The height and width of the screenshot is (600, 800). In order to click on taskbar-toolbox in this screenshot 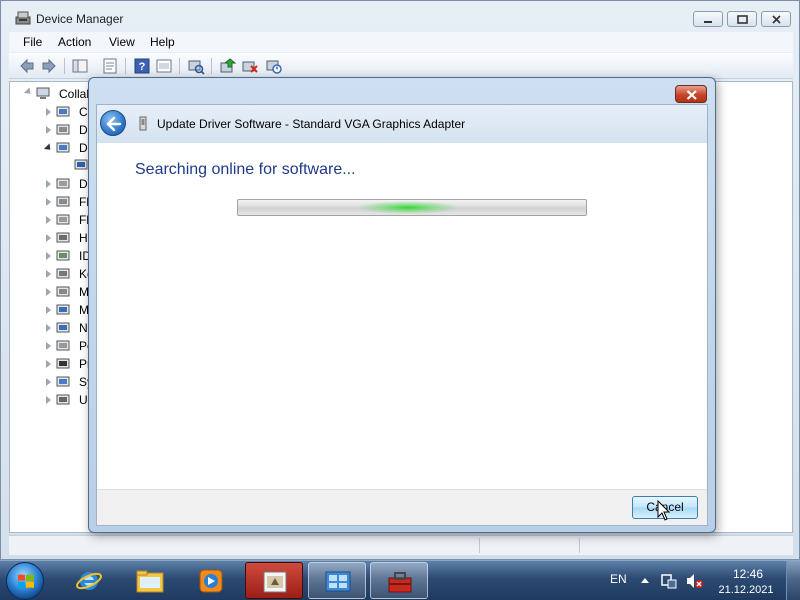, I will do `click(399, 580)`.